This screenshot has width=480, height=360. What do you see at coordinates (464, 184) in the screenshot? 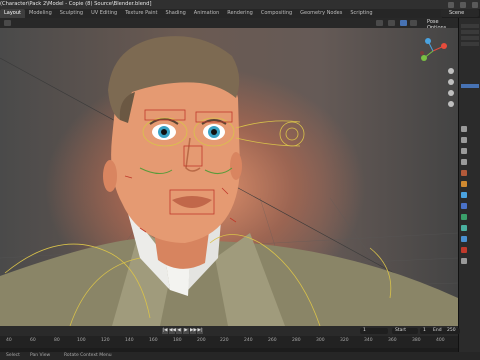
I see `object-icon` at bounding box center [464, 184].